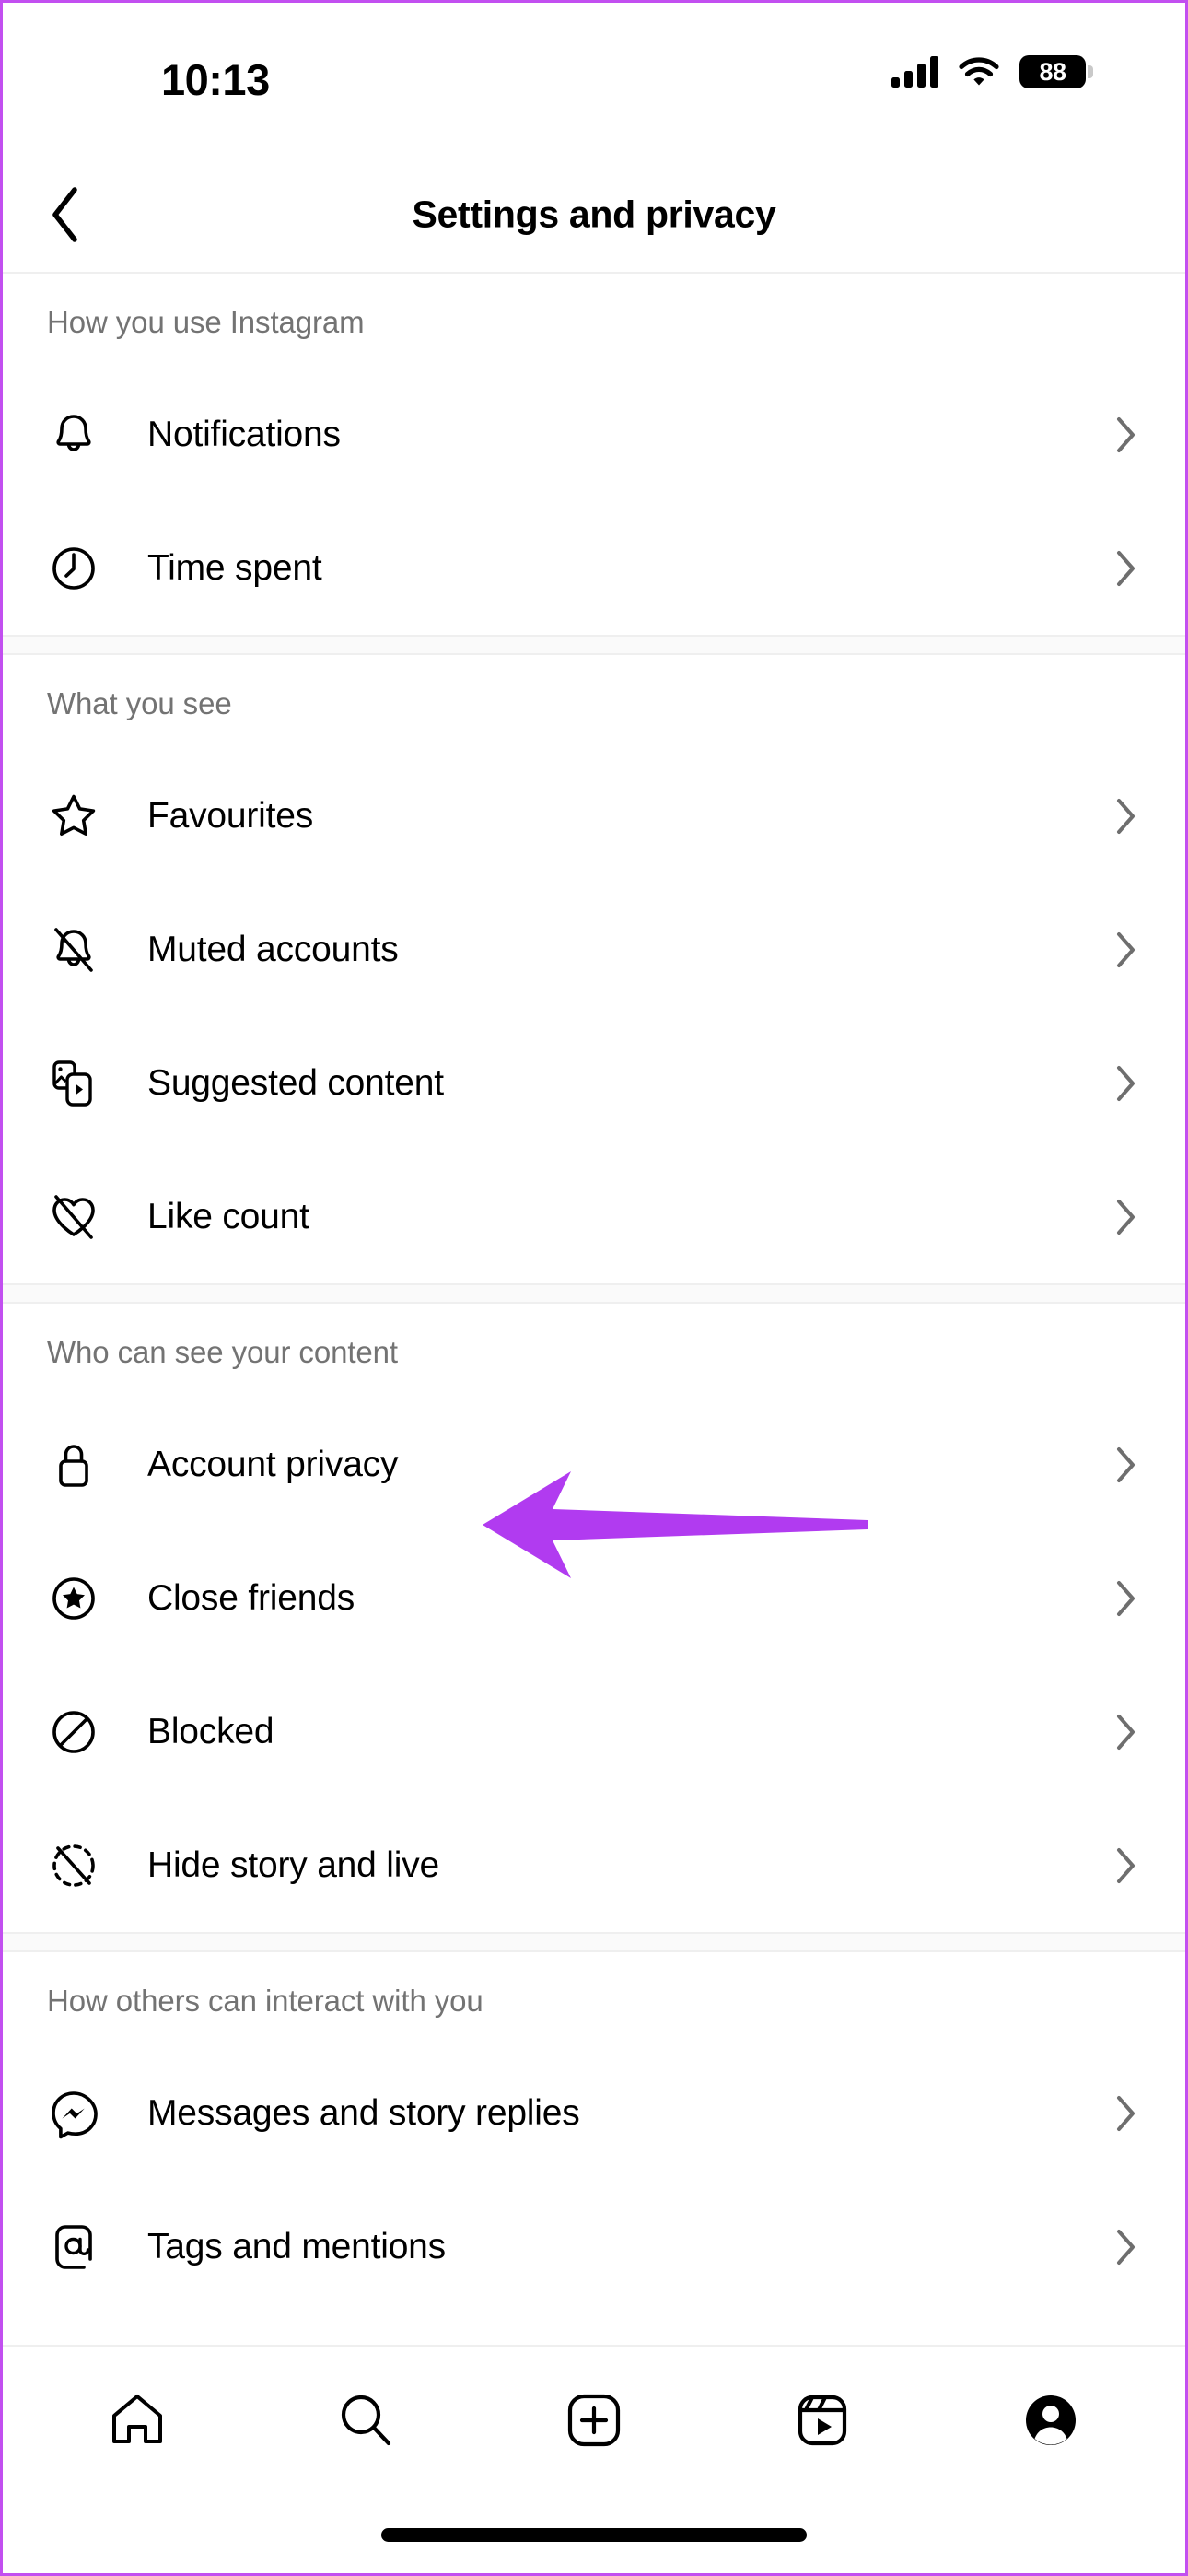  I want to click on settings-row-label: Blocked, so click(210, 1731).